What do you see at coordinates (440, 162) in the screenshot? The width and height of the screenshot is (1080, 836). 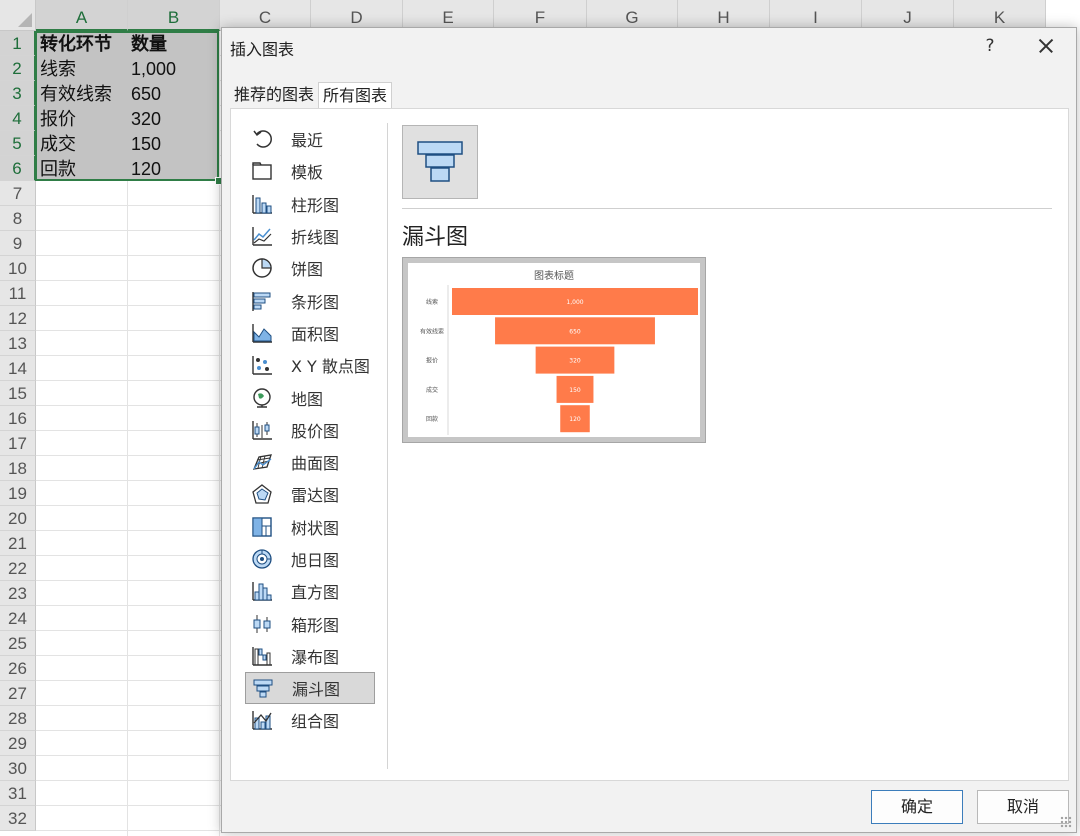 I see `funnel-subtype-thumbnail` at bounding box center [440, 162].